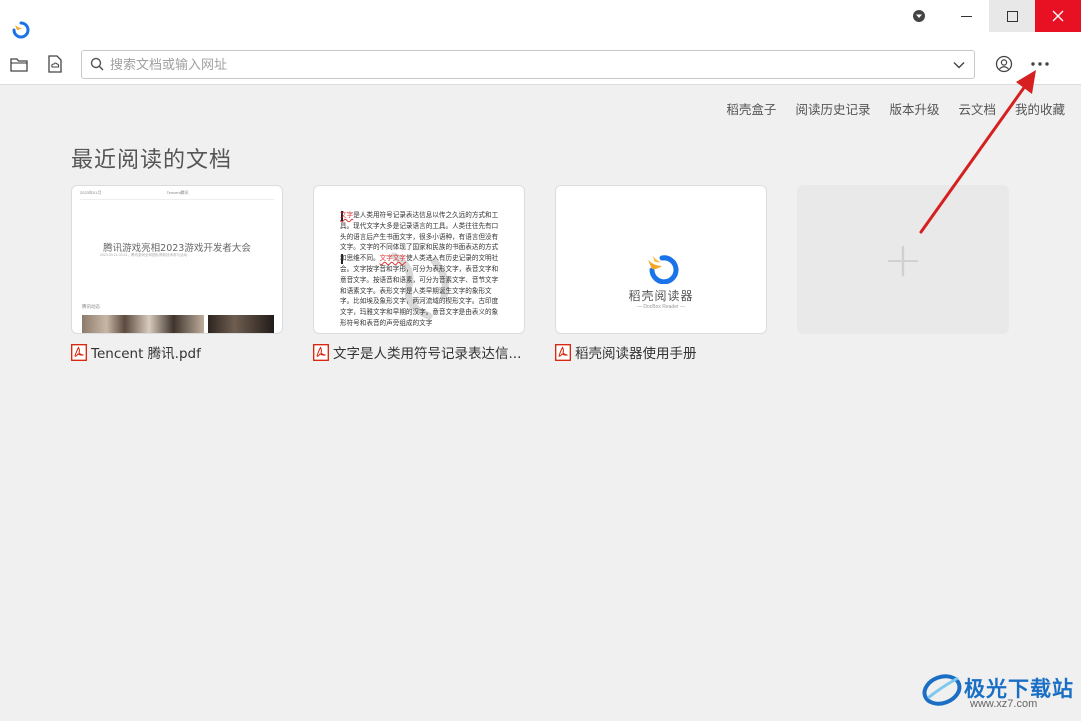  What do you see at coordinates (21, 30) in the screenshot?
I see `app-logo-icon` at bounding box center [21, 30].